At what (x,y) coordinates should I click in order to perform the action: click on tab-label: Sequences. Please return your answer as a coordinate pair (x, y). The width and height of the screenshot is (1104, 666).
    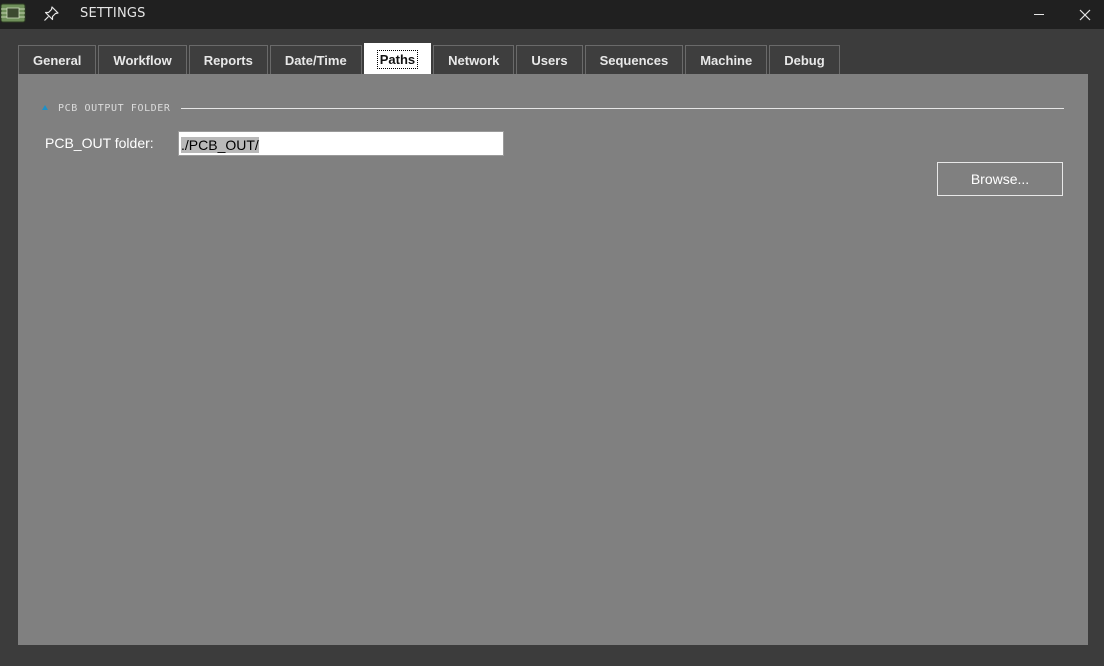
    Looking at the image, I should click on (634, 60).